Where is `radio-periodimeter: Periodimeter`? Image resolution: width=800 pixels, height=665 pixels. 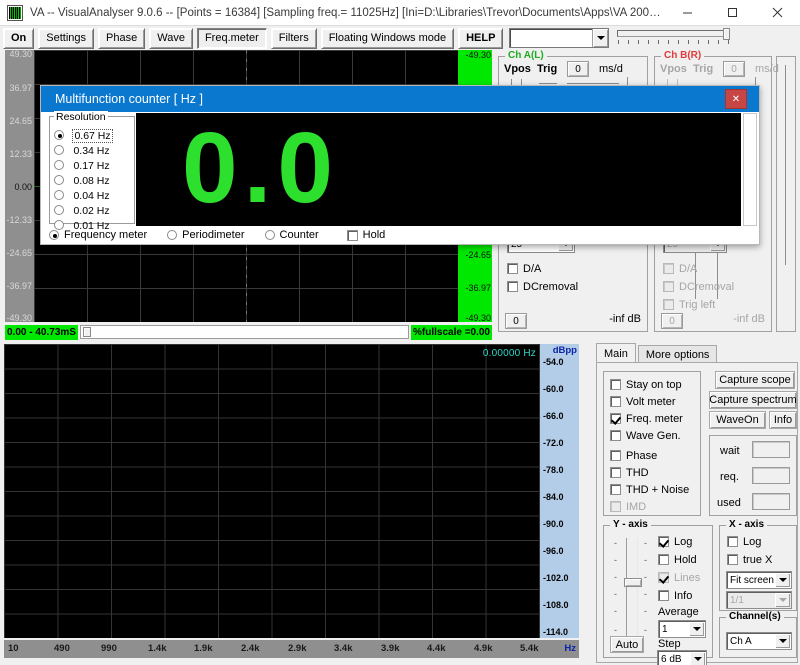
radio-periodimeter: Periodimeter is located at coordinates (206, 235).